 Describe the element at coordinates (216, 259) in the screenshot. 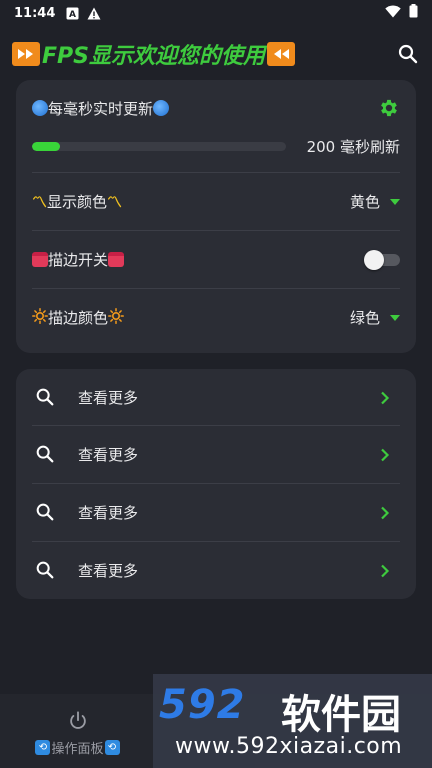

I see `outline-switch-row: 描边开关` at that location.